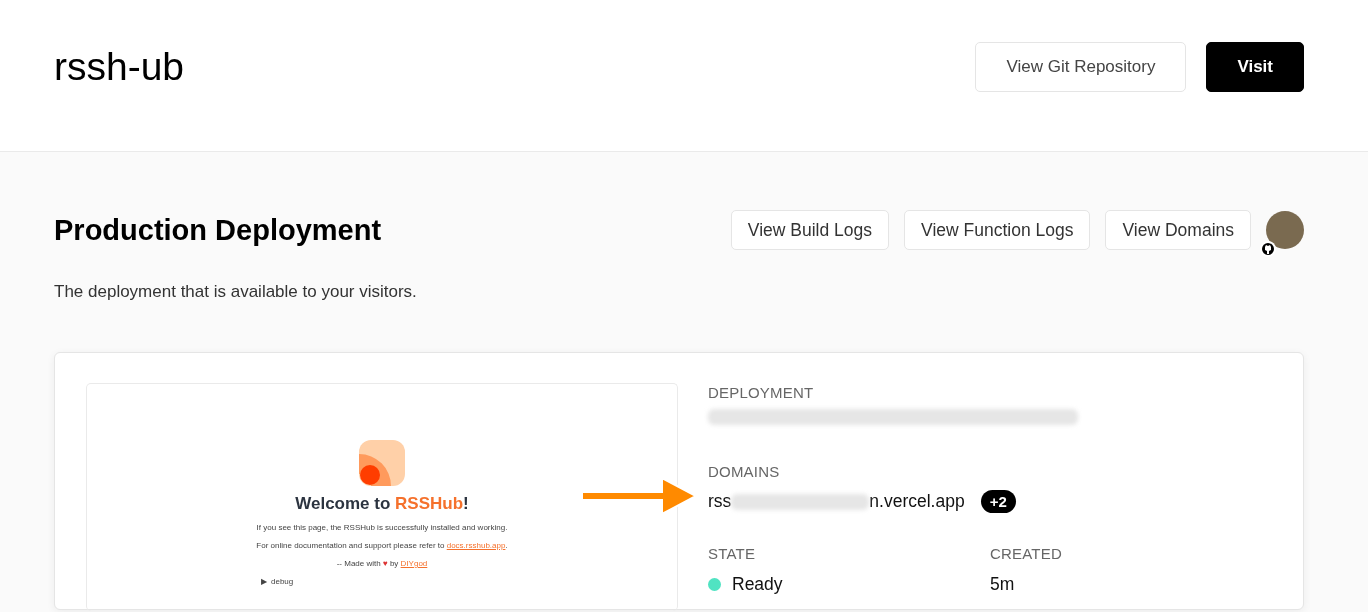 Image resolution: width=1368 pixels, height=612 pixels. Describe the element at coordinates (997, 230) in the screenshot. I see `logs-button: View Function Logs` at that location.